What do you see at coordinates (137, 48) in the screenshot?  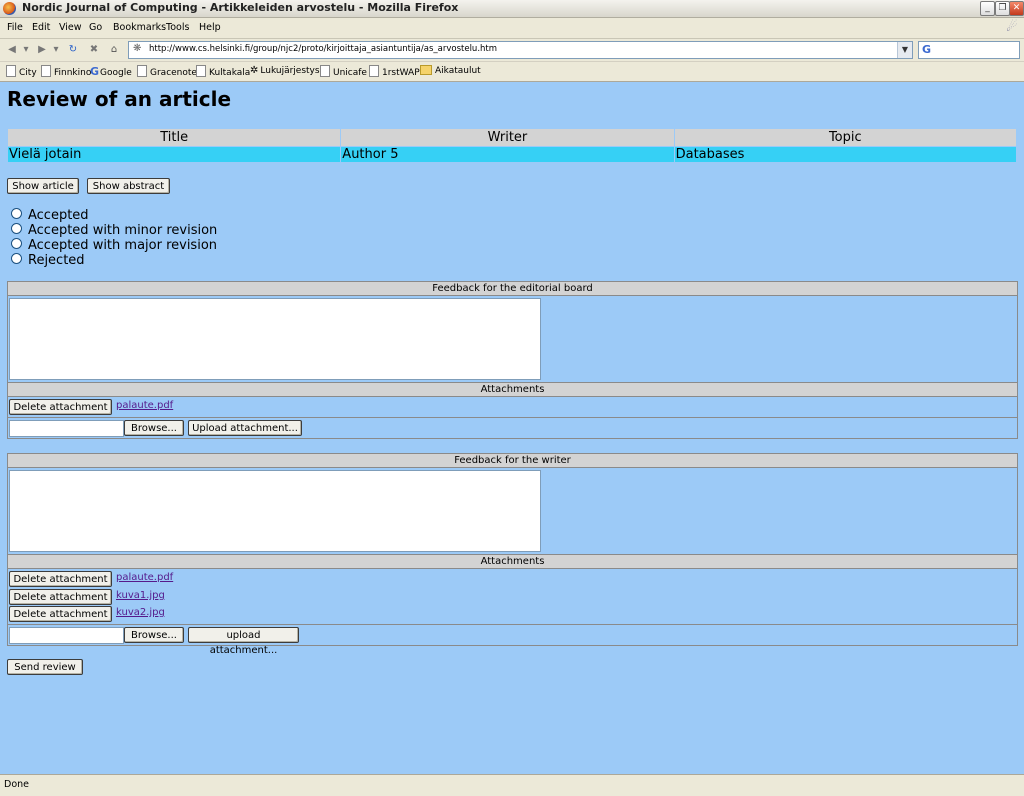 I see `page-icon: ❋` at bounding box center [137, 48].